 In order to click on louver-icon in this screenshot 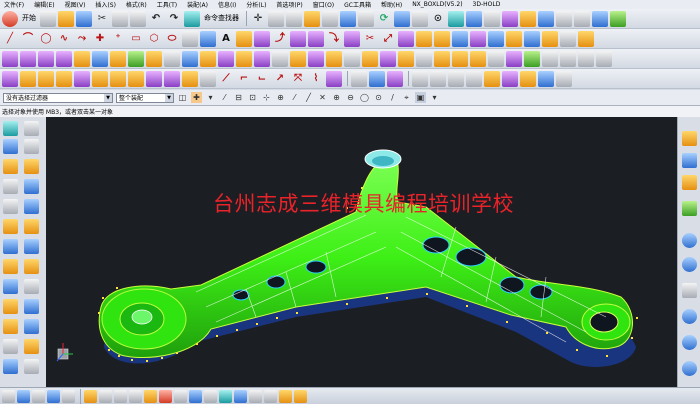, I will do `click(510, 78)`.